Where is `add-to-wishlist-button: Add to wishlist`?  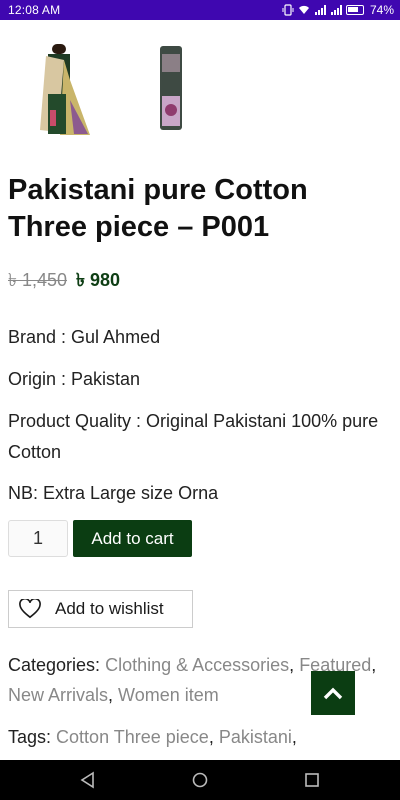
add-to-wishlist-button: Add to wishlist is located at coordinates (100, 609).